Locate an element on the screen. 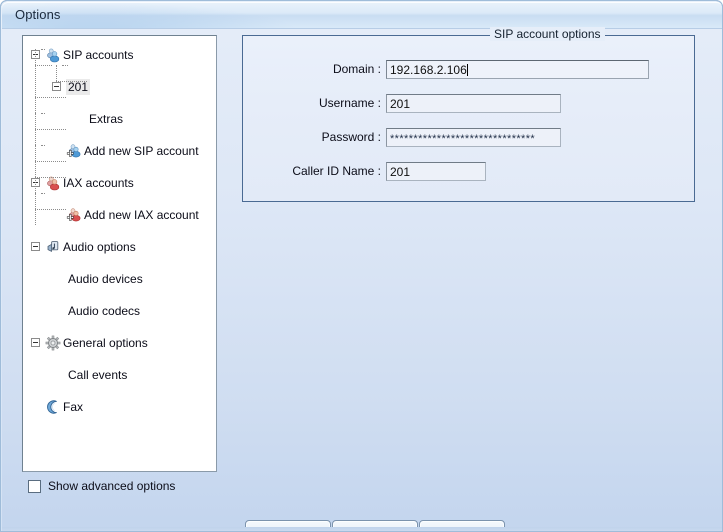 This screenshot has width=723, height=532. caller-id-name-value: 201 is located at coordinates (400, 172).